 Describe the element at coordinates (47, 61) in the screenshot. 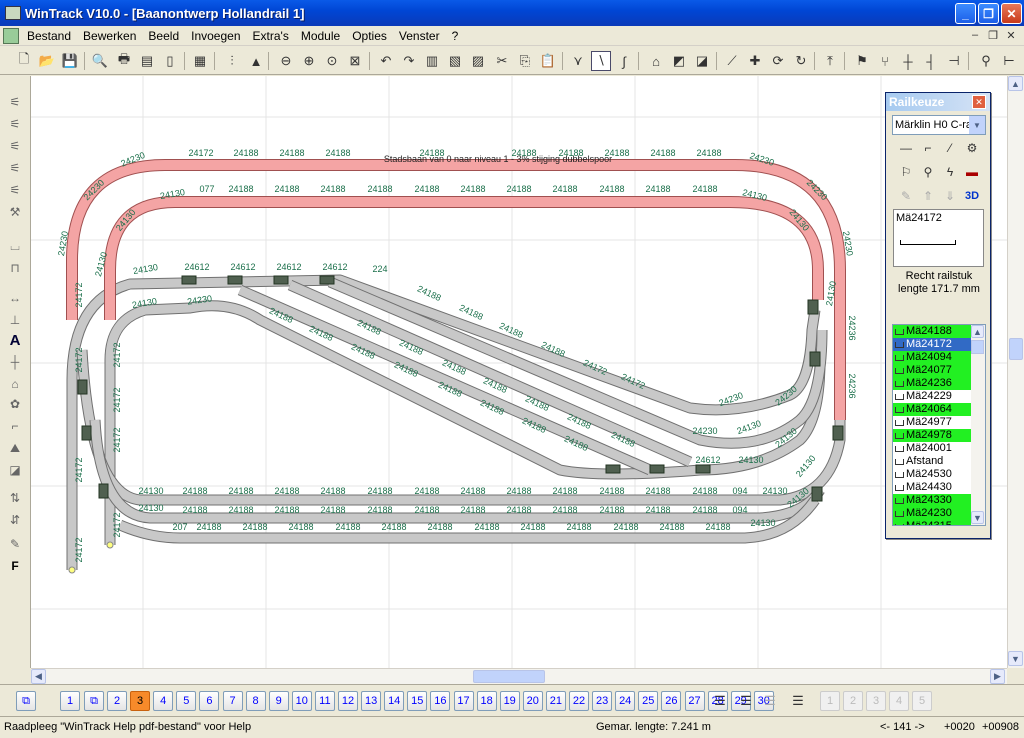

I see `open-folder-icon: 📂` at that location.